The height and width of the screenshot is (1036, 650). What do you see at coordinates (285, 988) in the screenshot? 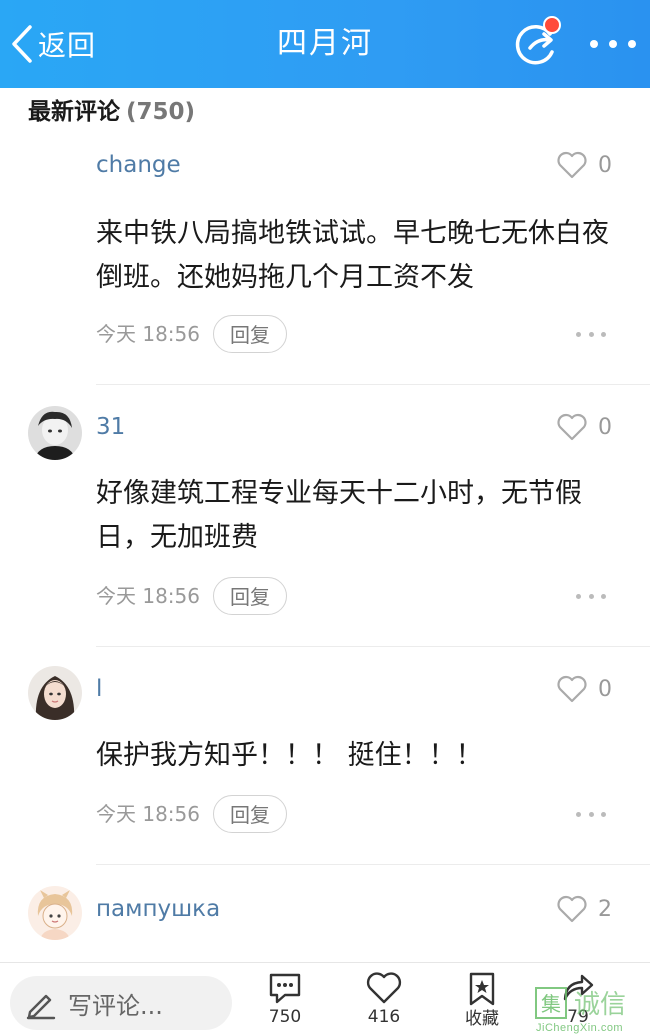
I see `comment-bubble-icon` at bounding box center [285, 988].